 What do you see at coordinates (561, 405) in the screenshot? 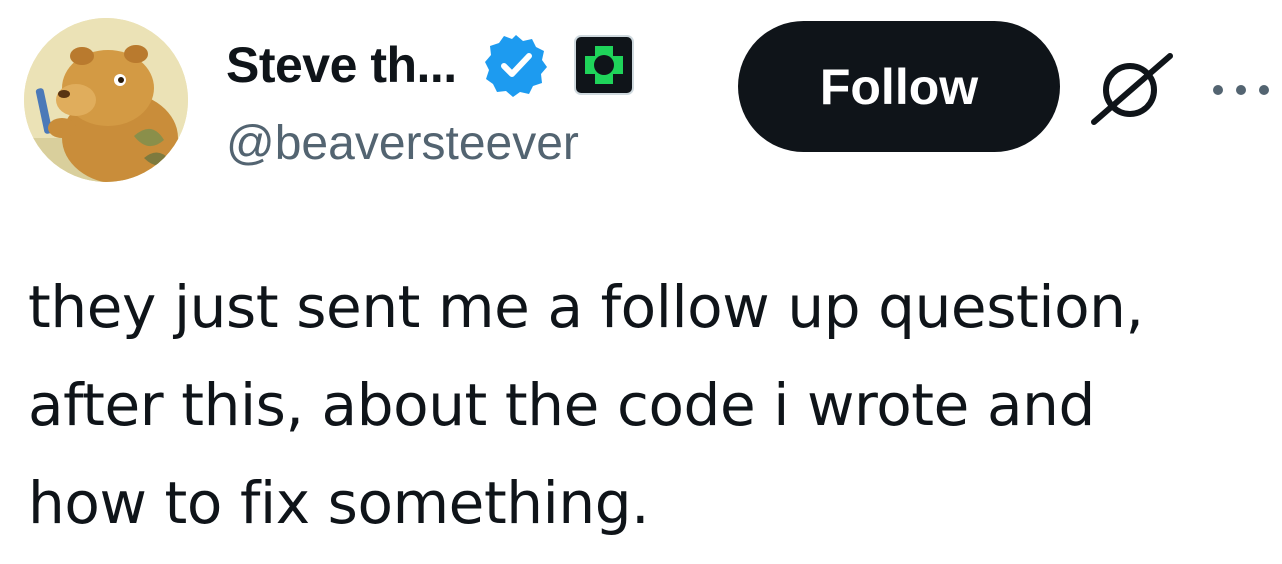
I see `tweet-text-line: after this, about the code i wrote and` at bounding box center [561, 405].